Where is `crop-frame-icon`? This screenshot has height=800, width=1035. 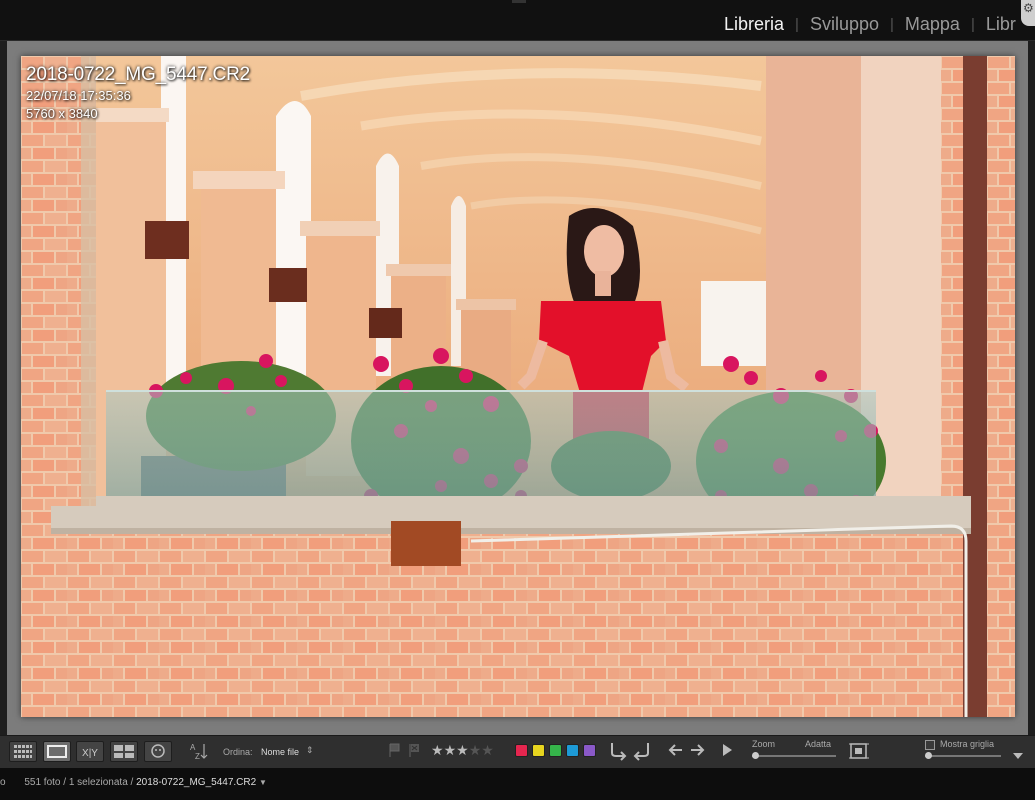 crop-frame-icon is located at coordinates (859, 751).